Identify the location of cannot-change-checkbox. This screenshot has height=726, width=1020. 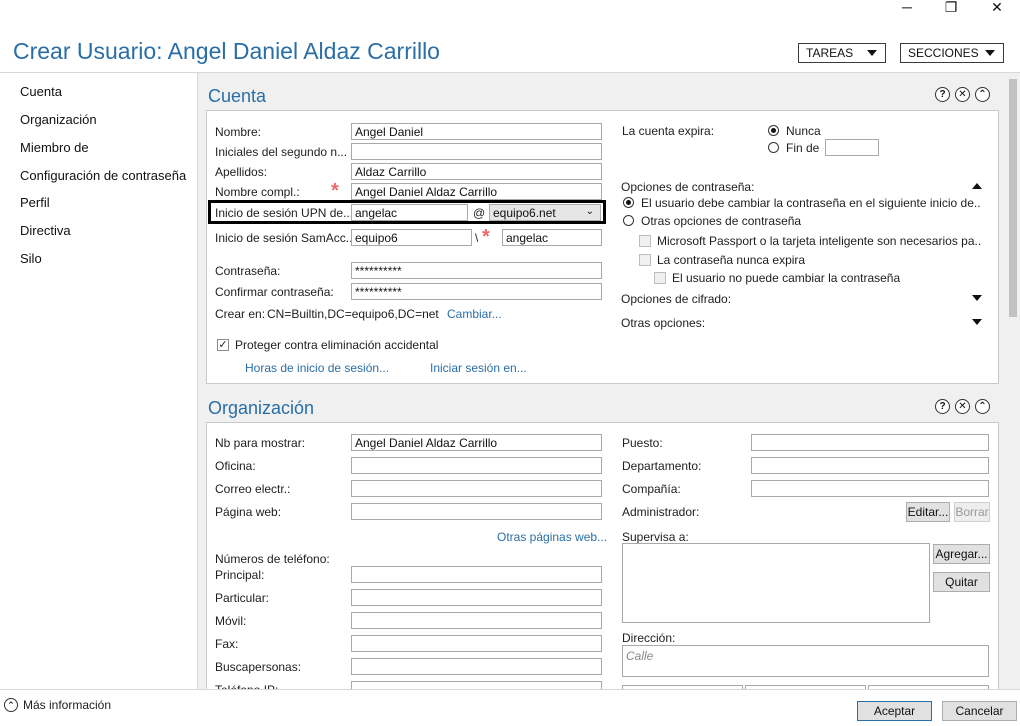
(660, 278).